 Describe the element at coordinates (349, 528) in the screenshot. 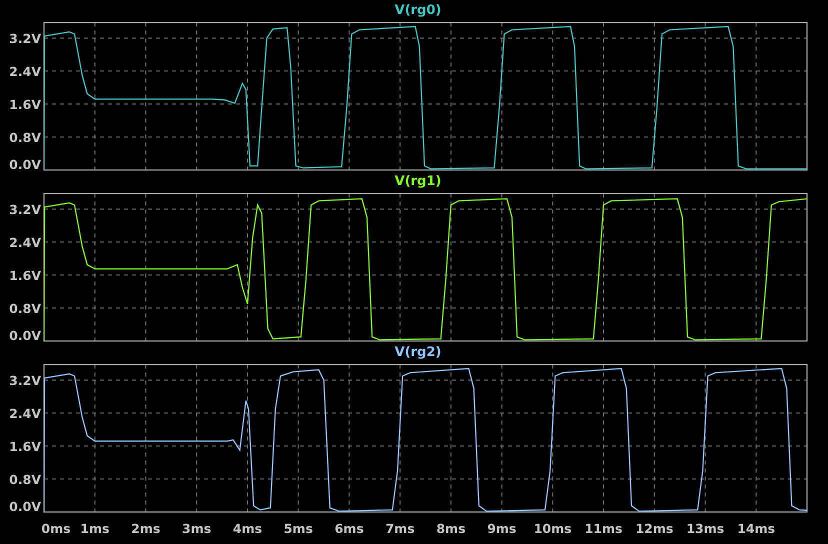

I see `x-tick-label: 6ms` at that location.